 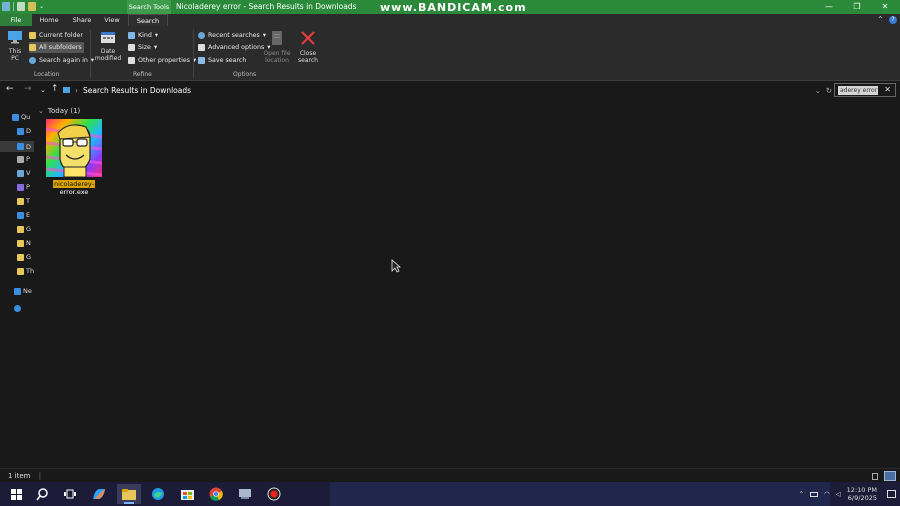 What do you see at coordinates (26, 117) in the screenshot?
I see `nav-item-label: Qu` at bounding box center [26, 117].